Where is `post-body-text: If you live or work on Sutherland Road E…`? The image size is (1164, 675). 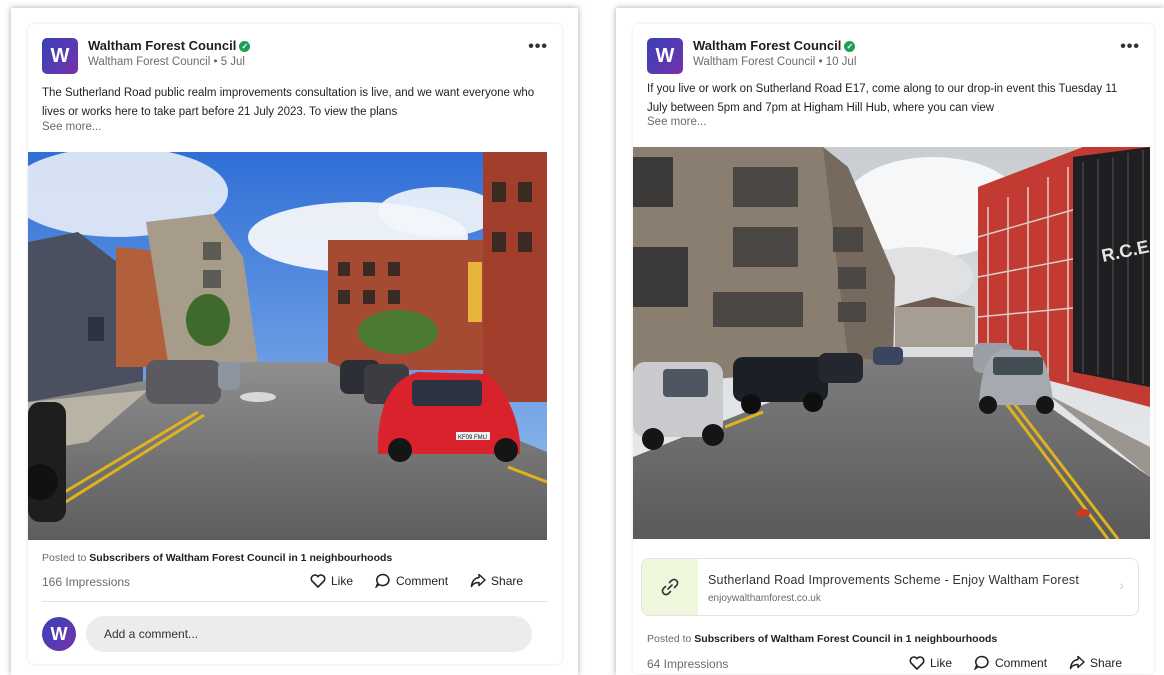
post-body-text: If you live or work on Sutherland Road E… is located at coordinates (882, 98).